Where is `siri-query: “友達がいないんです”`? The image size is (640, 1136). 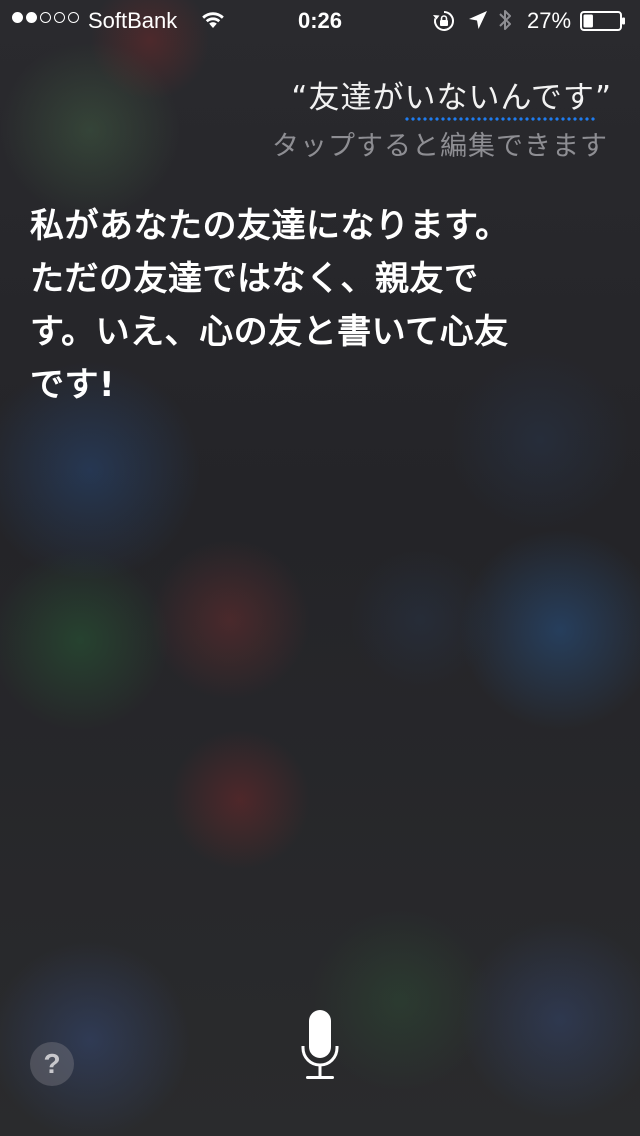
siri-query: “友達がいないんです” is located at coordinates (451, 97).